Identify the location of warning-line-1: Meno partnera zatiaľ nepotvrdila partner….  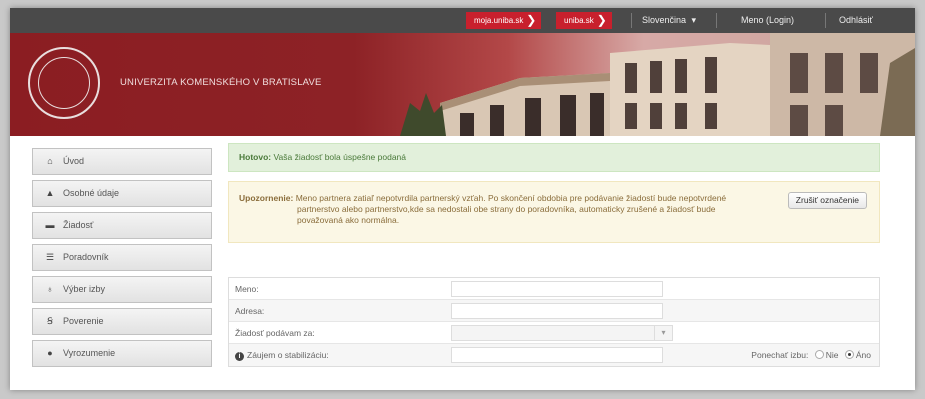
(511, 198).